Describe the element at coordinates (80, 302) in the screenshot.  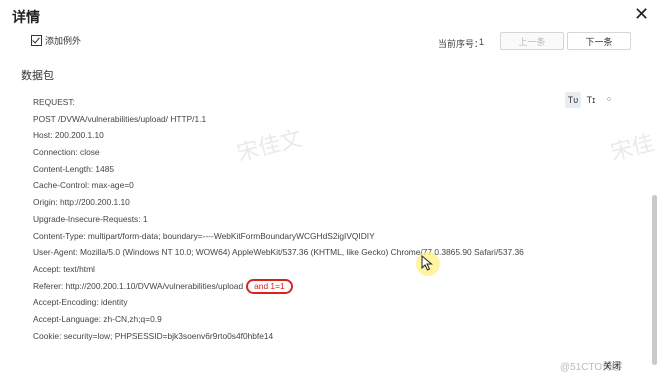
I see `packet-line: Accept-Encoding: identity` at that location.